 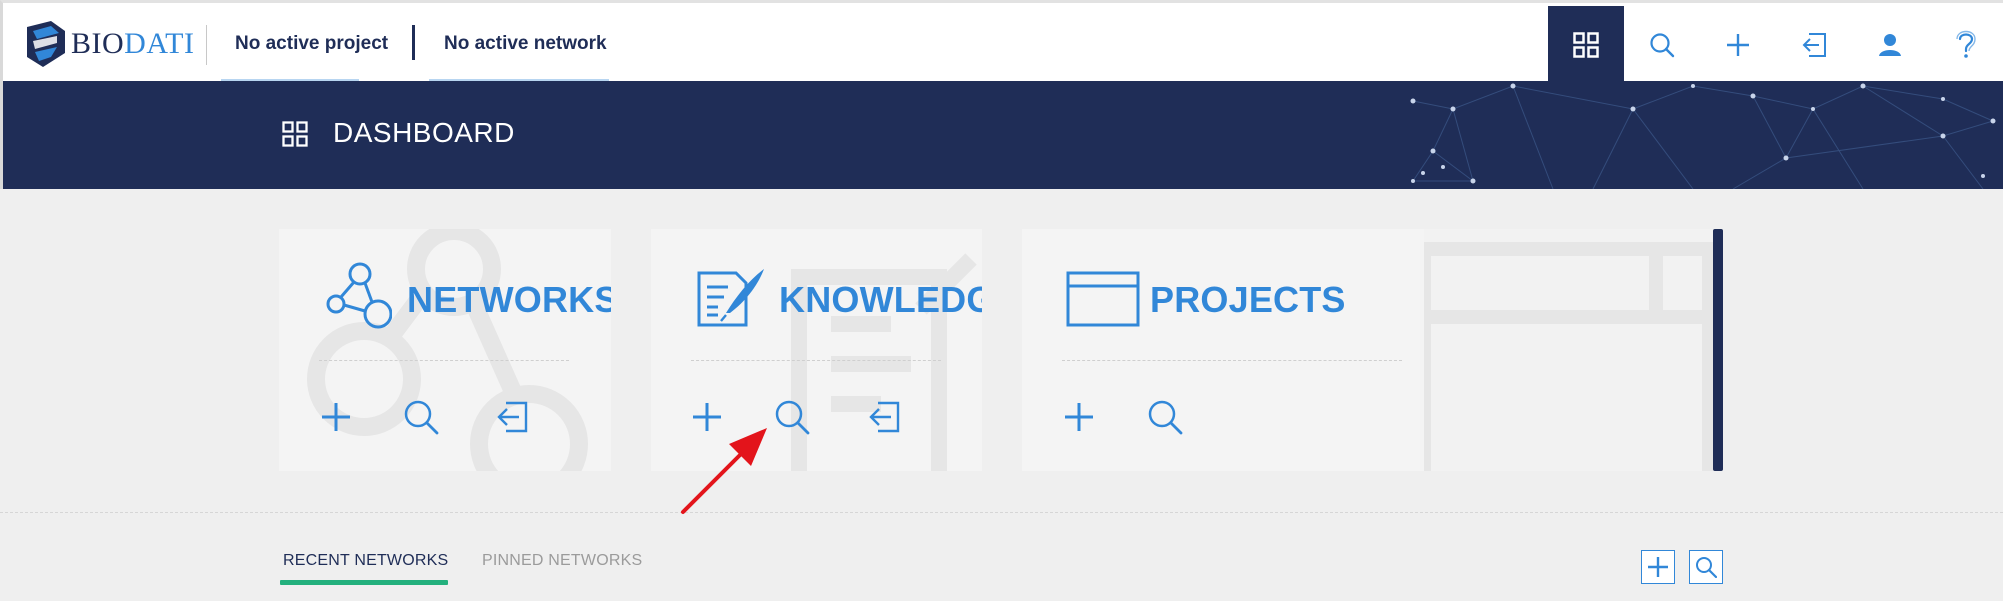 What do you see at coordinates (1103, 301) in the screenshot?
I see `projects-icon` at bounding box center [1103, 301].